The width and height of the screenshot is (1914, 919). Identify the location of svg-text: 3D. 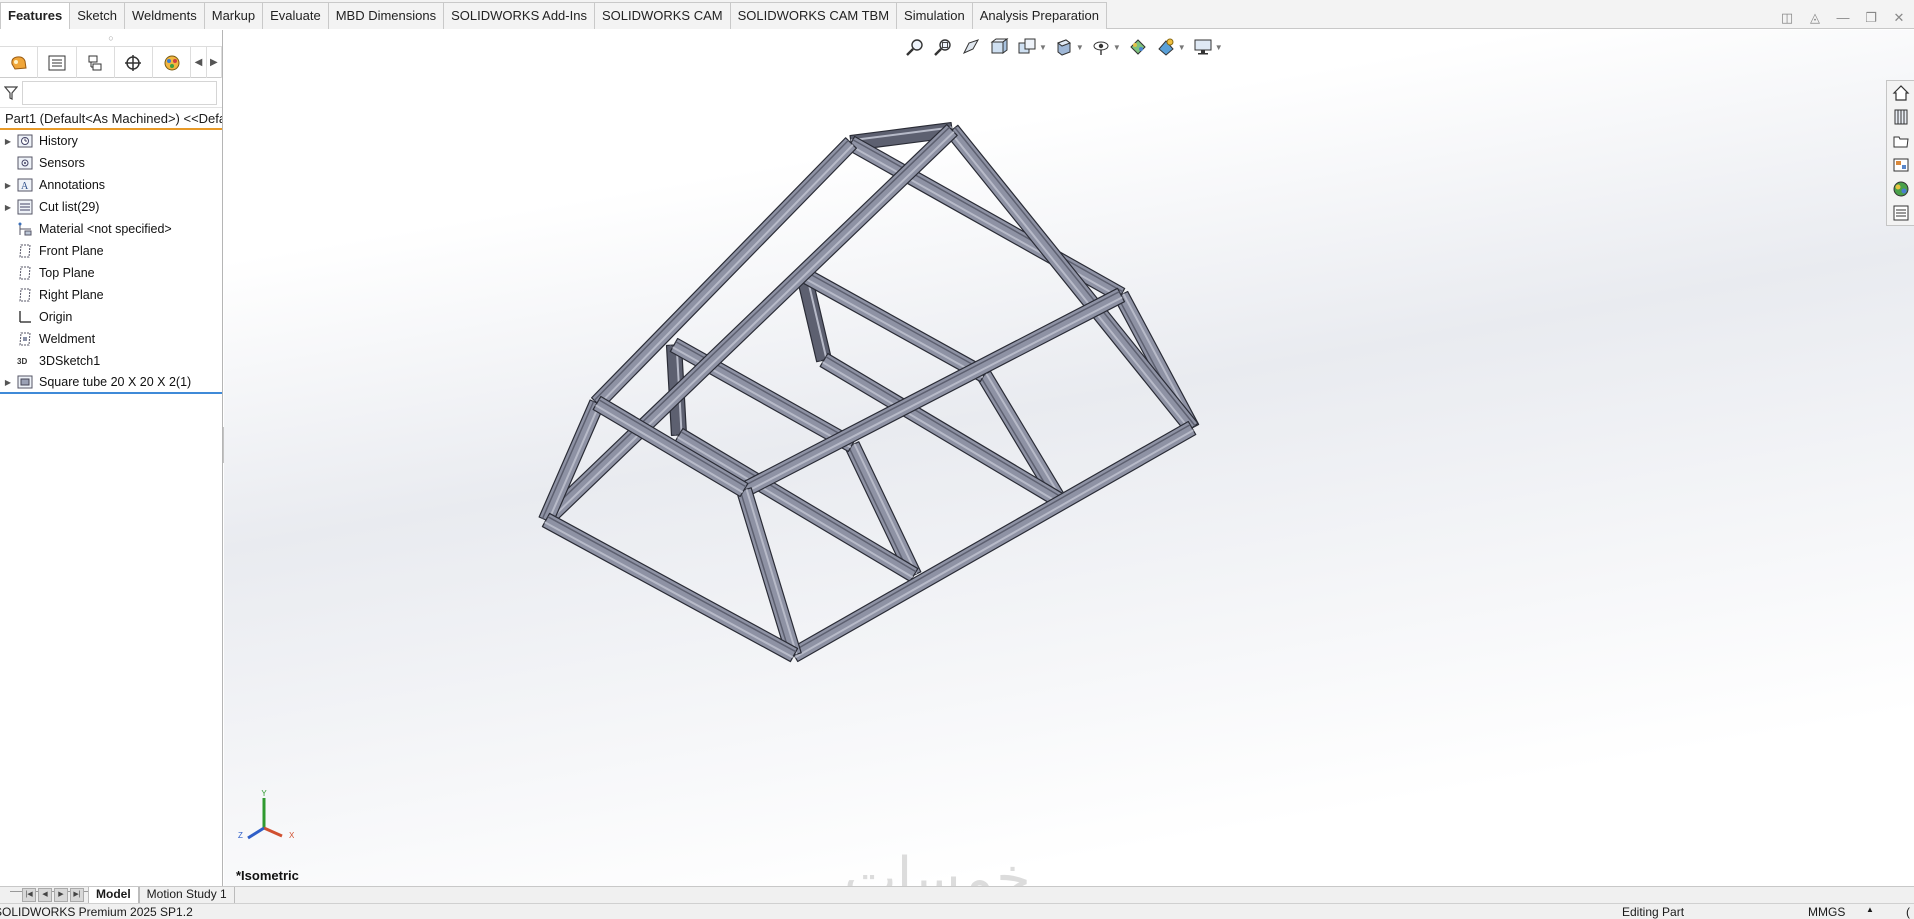
(22, 361).